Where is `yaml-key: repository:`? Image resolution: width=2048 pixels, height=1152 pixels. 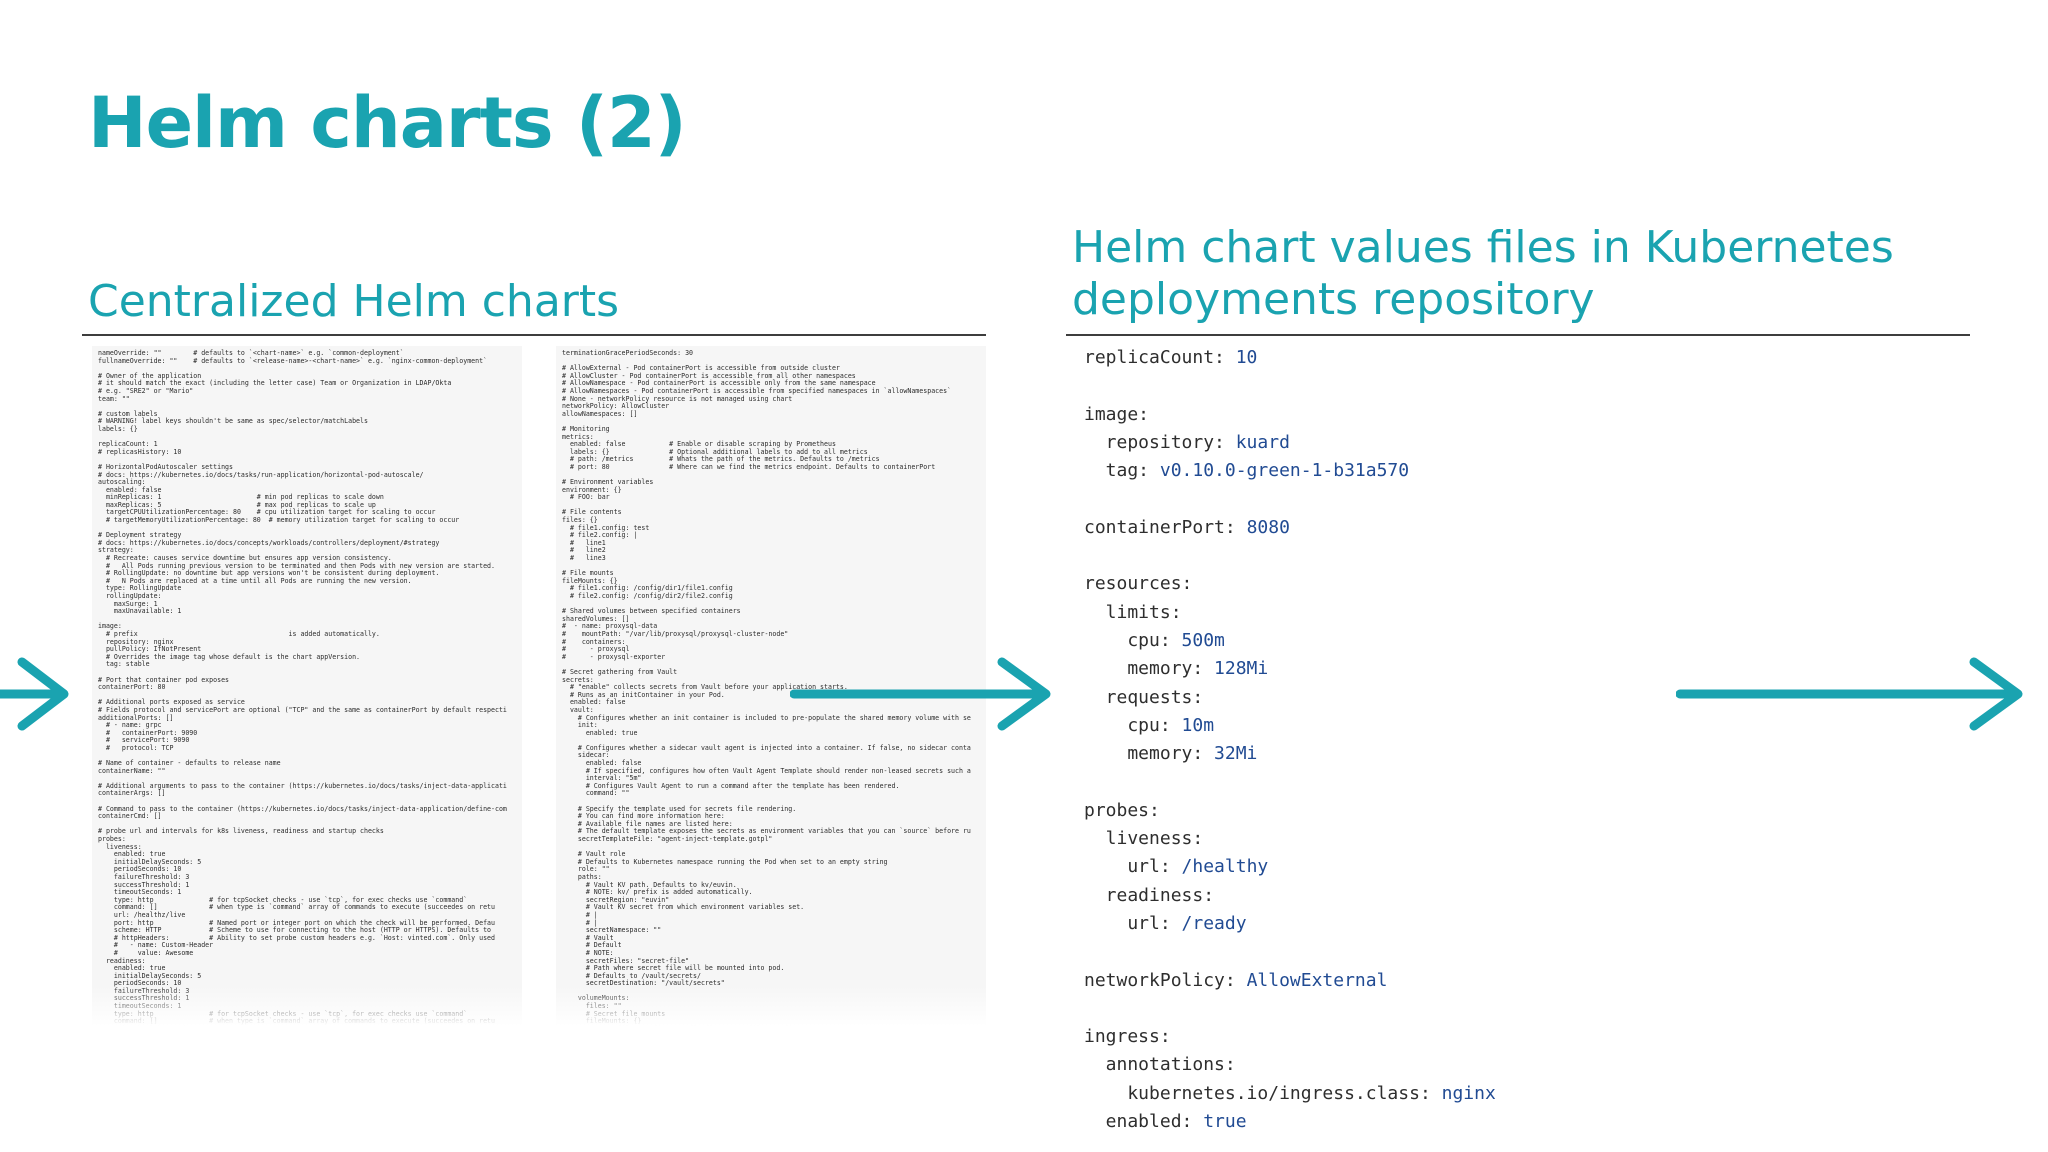 yaml-key: repository: is located at coordinates (1160, 442).